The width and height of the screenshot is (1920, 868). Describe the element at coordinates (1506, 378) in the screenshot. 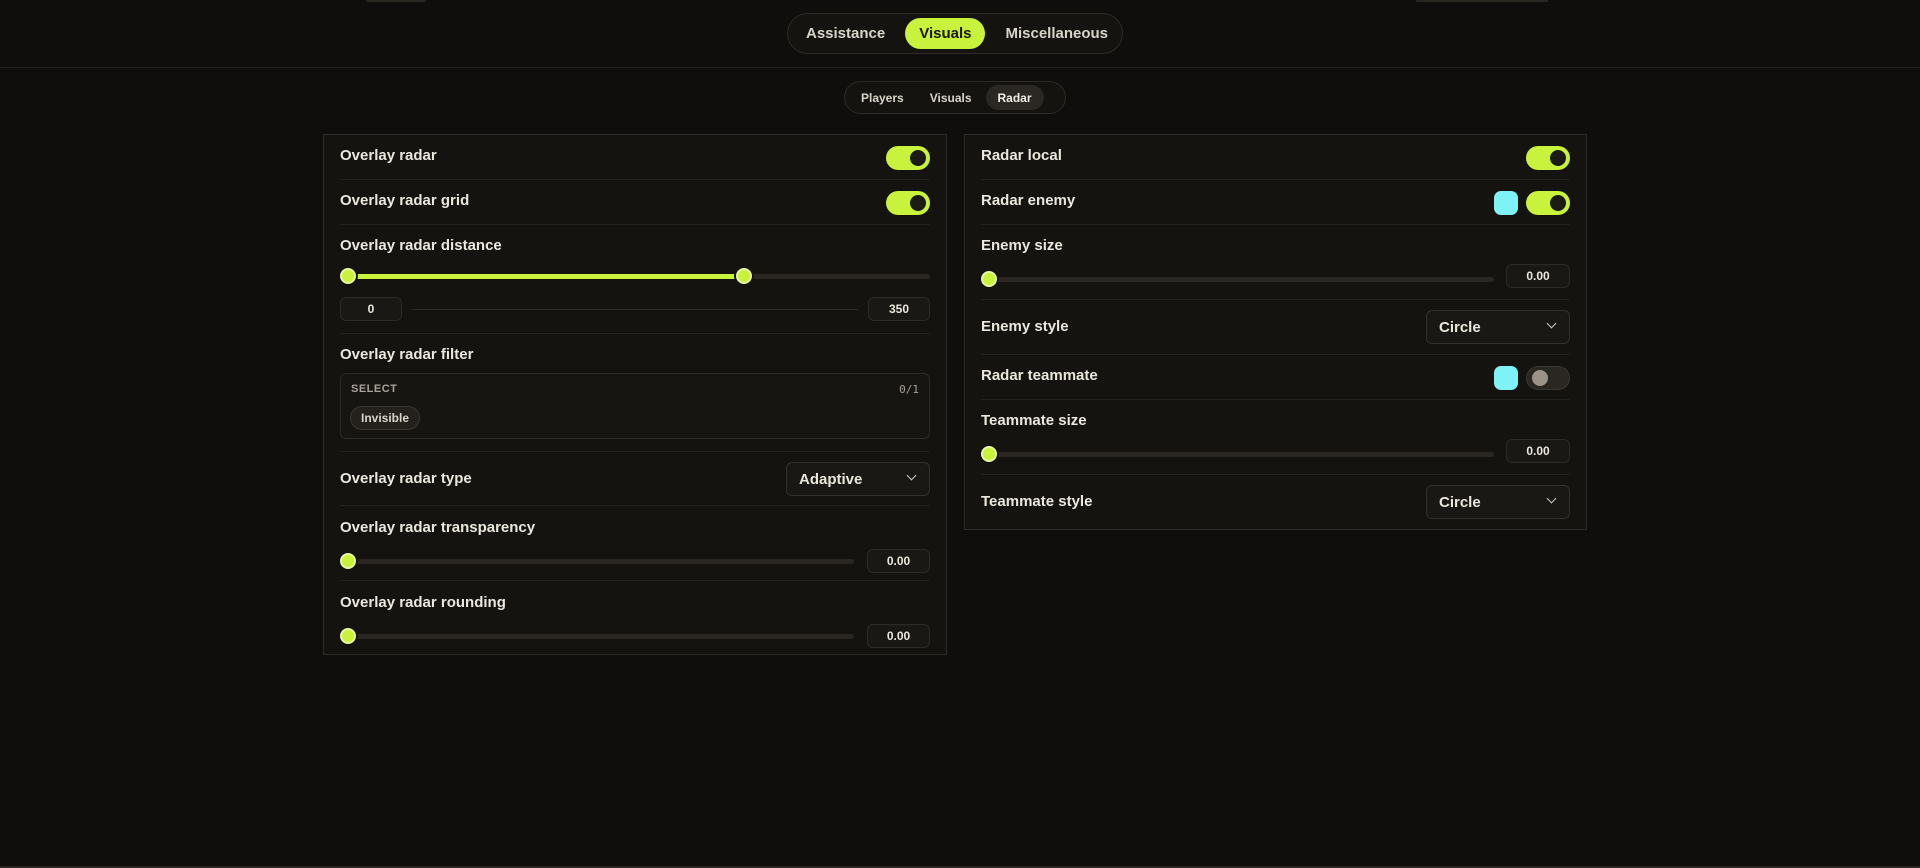

I see `radar-teammate-color-swatch` at that location.